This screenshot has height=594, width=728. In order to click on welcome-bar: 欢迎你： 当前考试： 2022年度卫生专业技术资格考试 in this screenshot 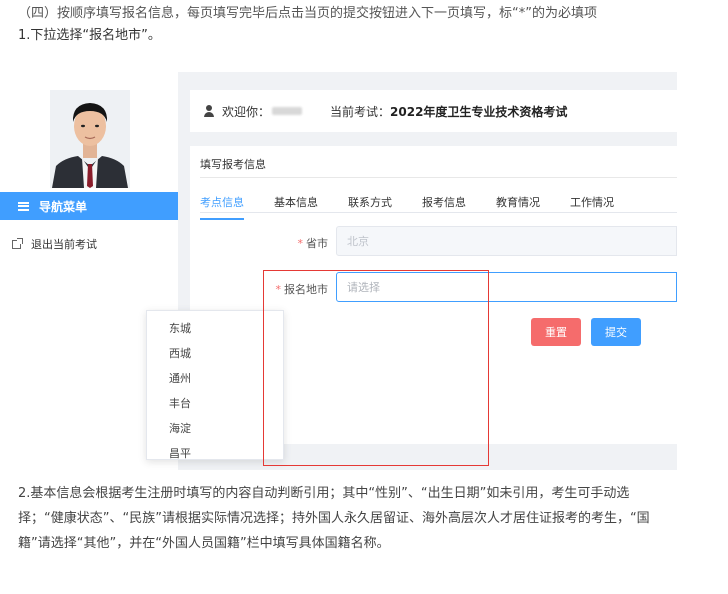, I will do `click(433, 111)`.